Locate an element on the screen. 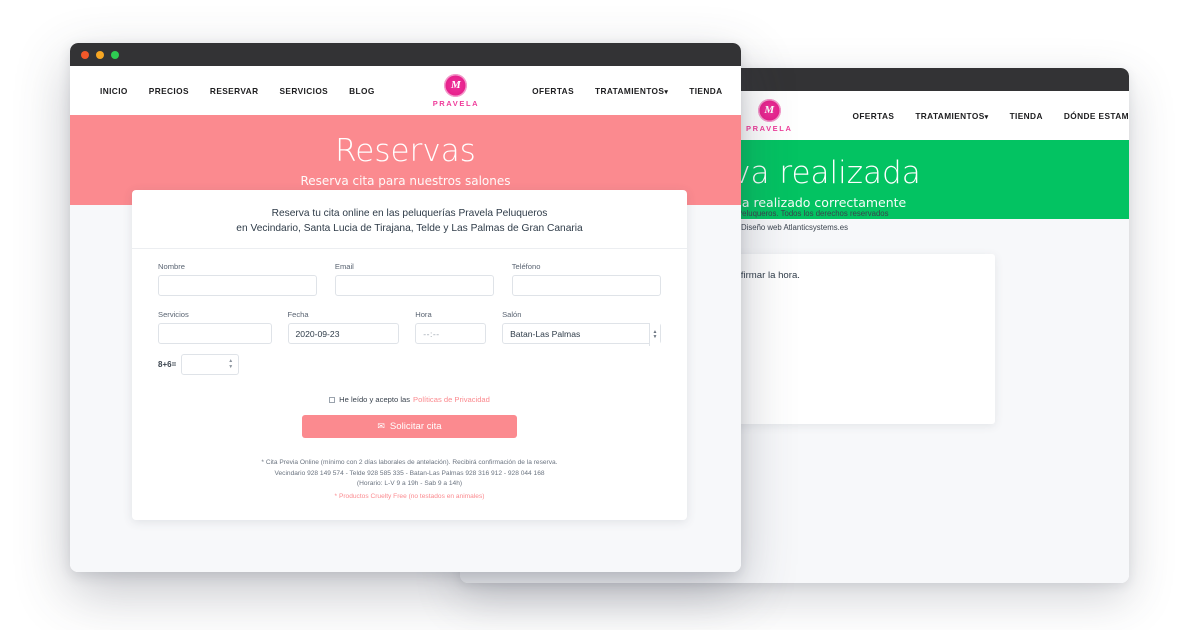 This screenshot has width=1200, height=630. submit-button-label: Solicitar cita is located at coordinates (415, 426).